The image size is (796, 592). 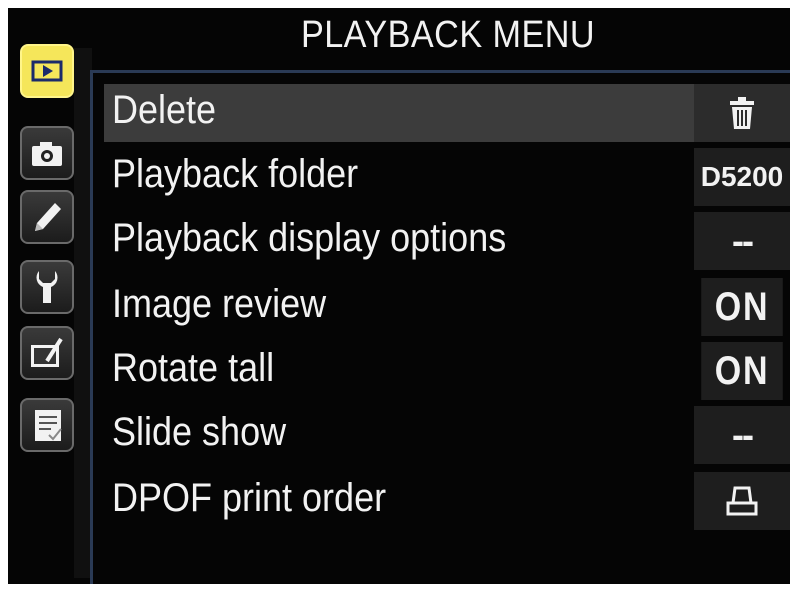 What do you see at coordinates (235, 174) in the screenshot?
I see `menu-item-label: Playback folder` at bounding box center [235, 174].